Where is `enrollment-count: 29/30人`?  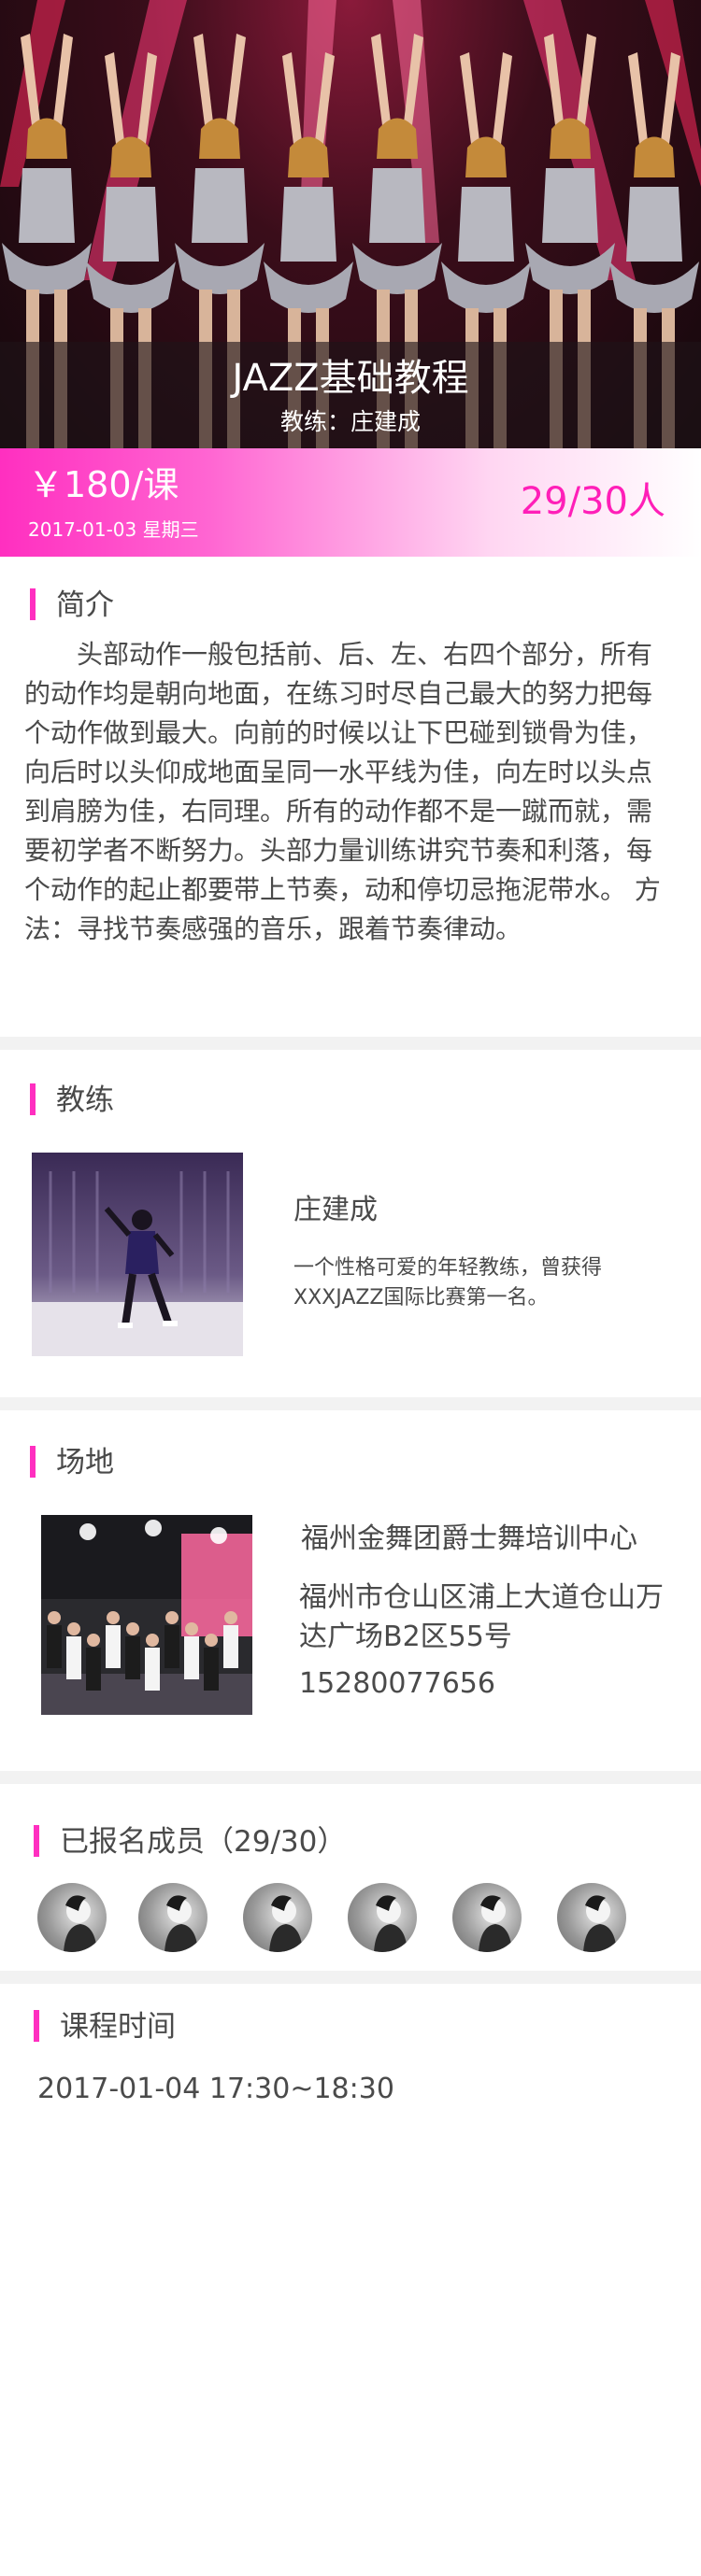
enrollment-count: 29/30人 is located at coordinates (592, 501).